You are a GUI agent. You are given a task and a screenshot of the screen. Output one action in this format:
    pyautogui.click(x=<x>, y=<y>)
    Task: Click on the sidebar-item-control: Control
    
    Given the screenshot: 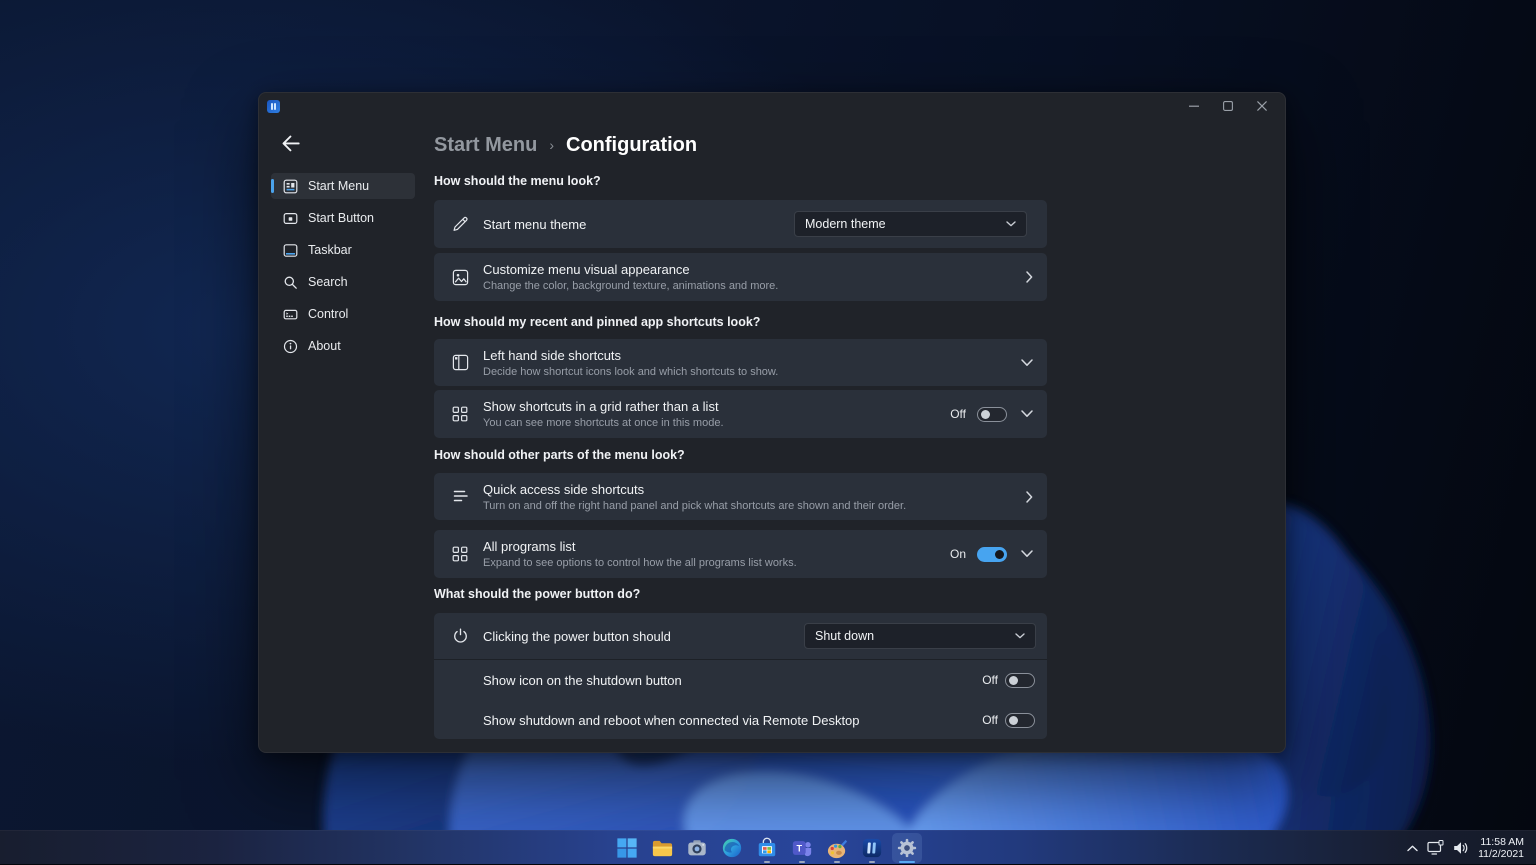 What is the action you would take?
    pyautogui.click(x=343, y=314)
    